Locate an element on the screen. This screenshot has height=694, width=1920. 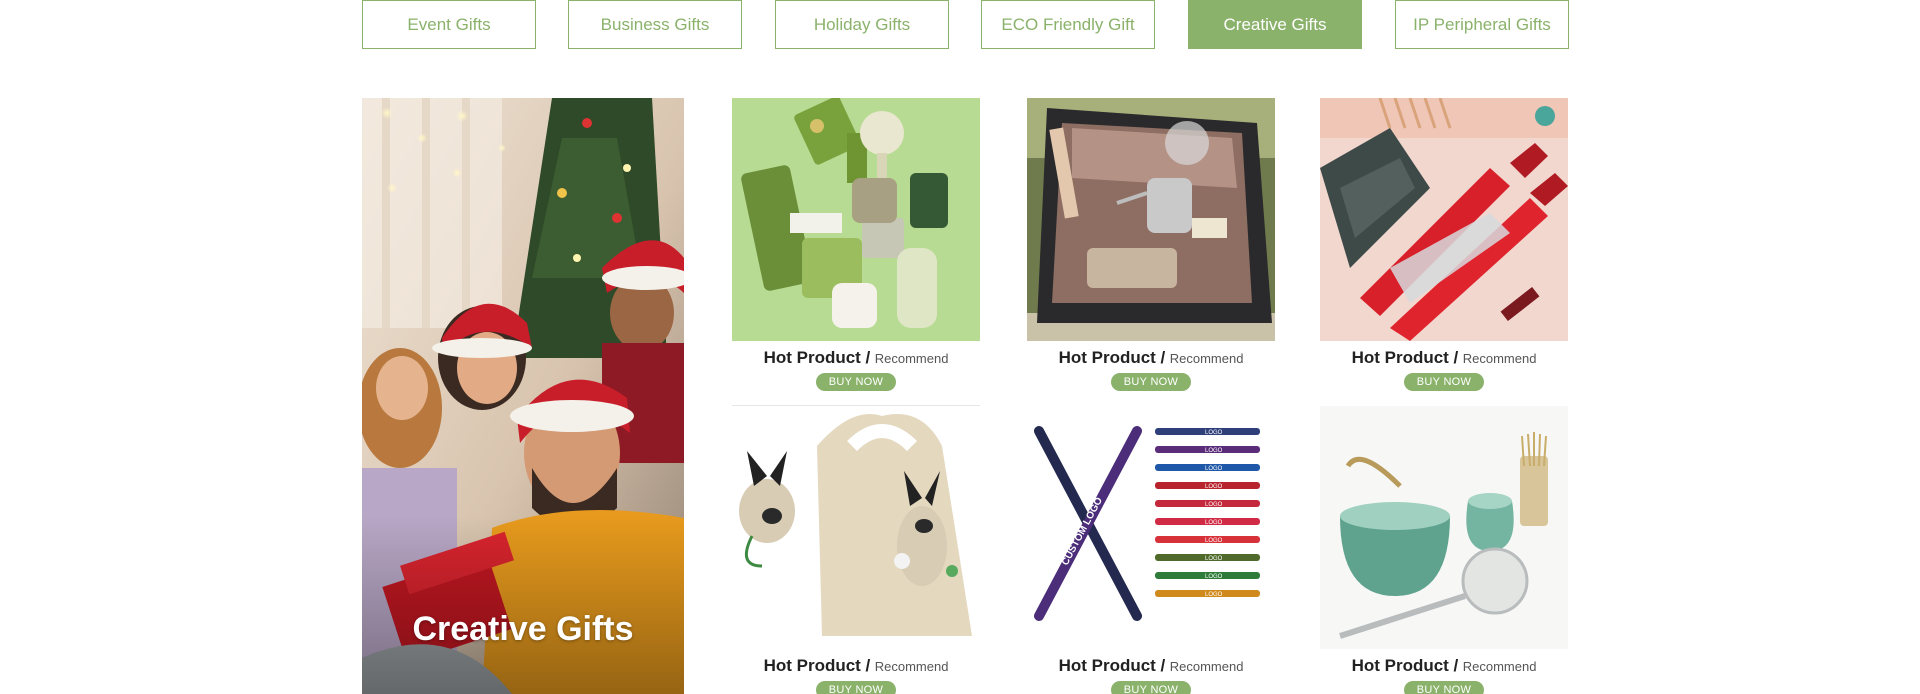
hero-photo is located at coordinates (523, 396).